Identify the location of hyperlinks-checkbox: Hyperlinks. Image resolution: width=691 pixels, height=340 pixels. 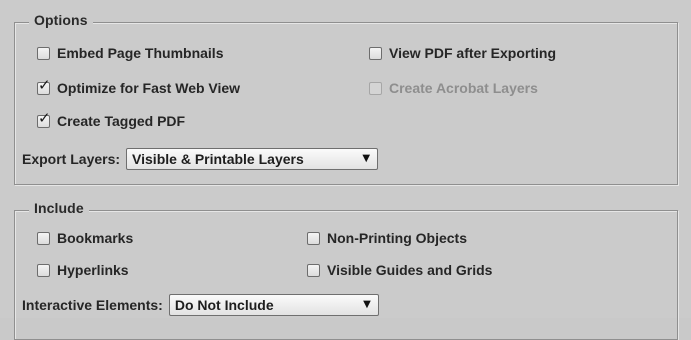
(83, 270).